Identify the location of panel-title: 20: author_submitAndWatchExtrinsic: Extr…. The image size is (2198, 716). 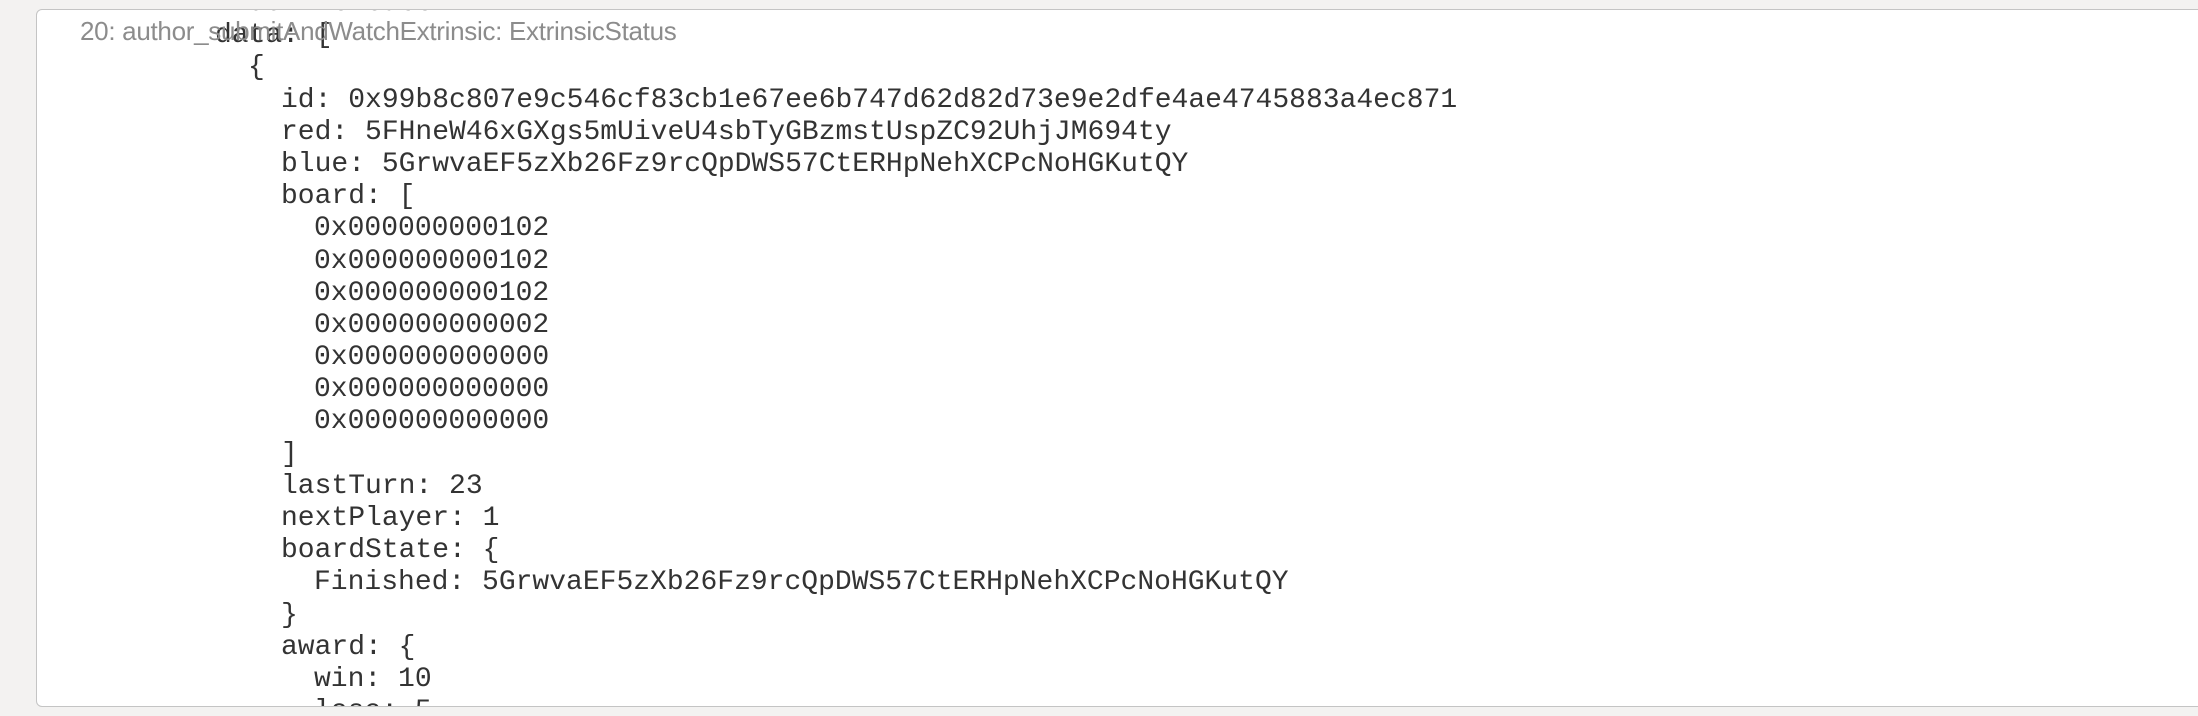
(378, 31).